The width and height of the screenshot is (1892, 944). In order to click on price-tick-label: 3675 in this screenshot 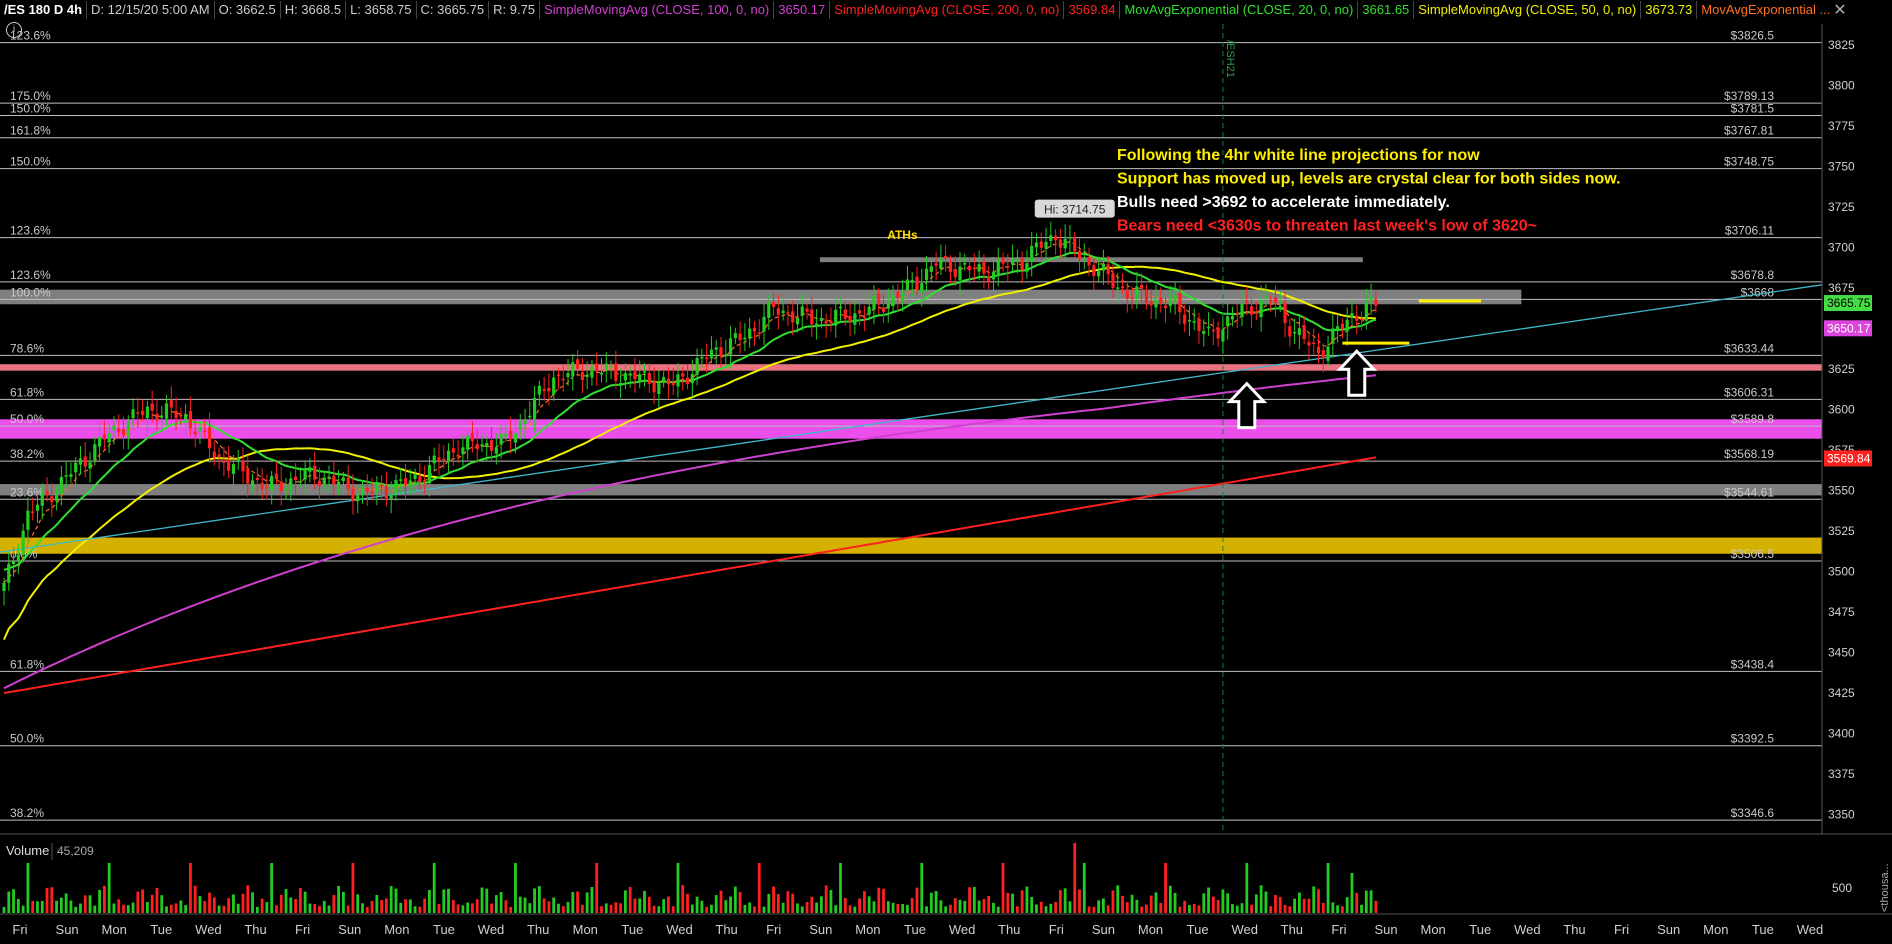, I will do `click(1841, 288)`.